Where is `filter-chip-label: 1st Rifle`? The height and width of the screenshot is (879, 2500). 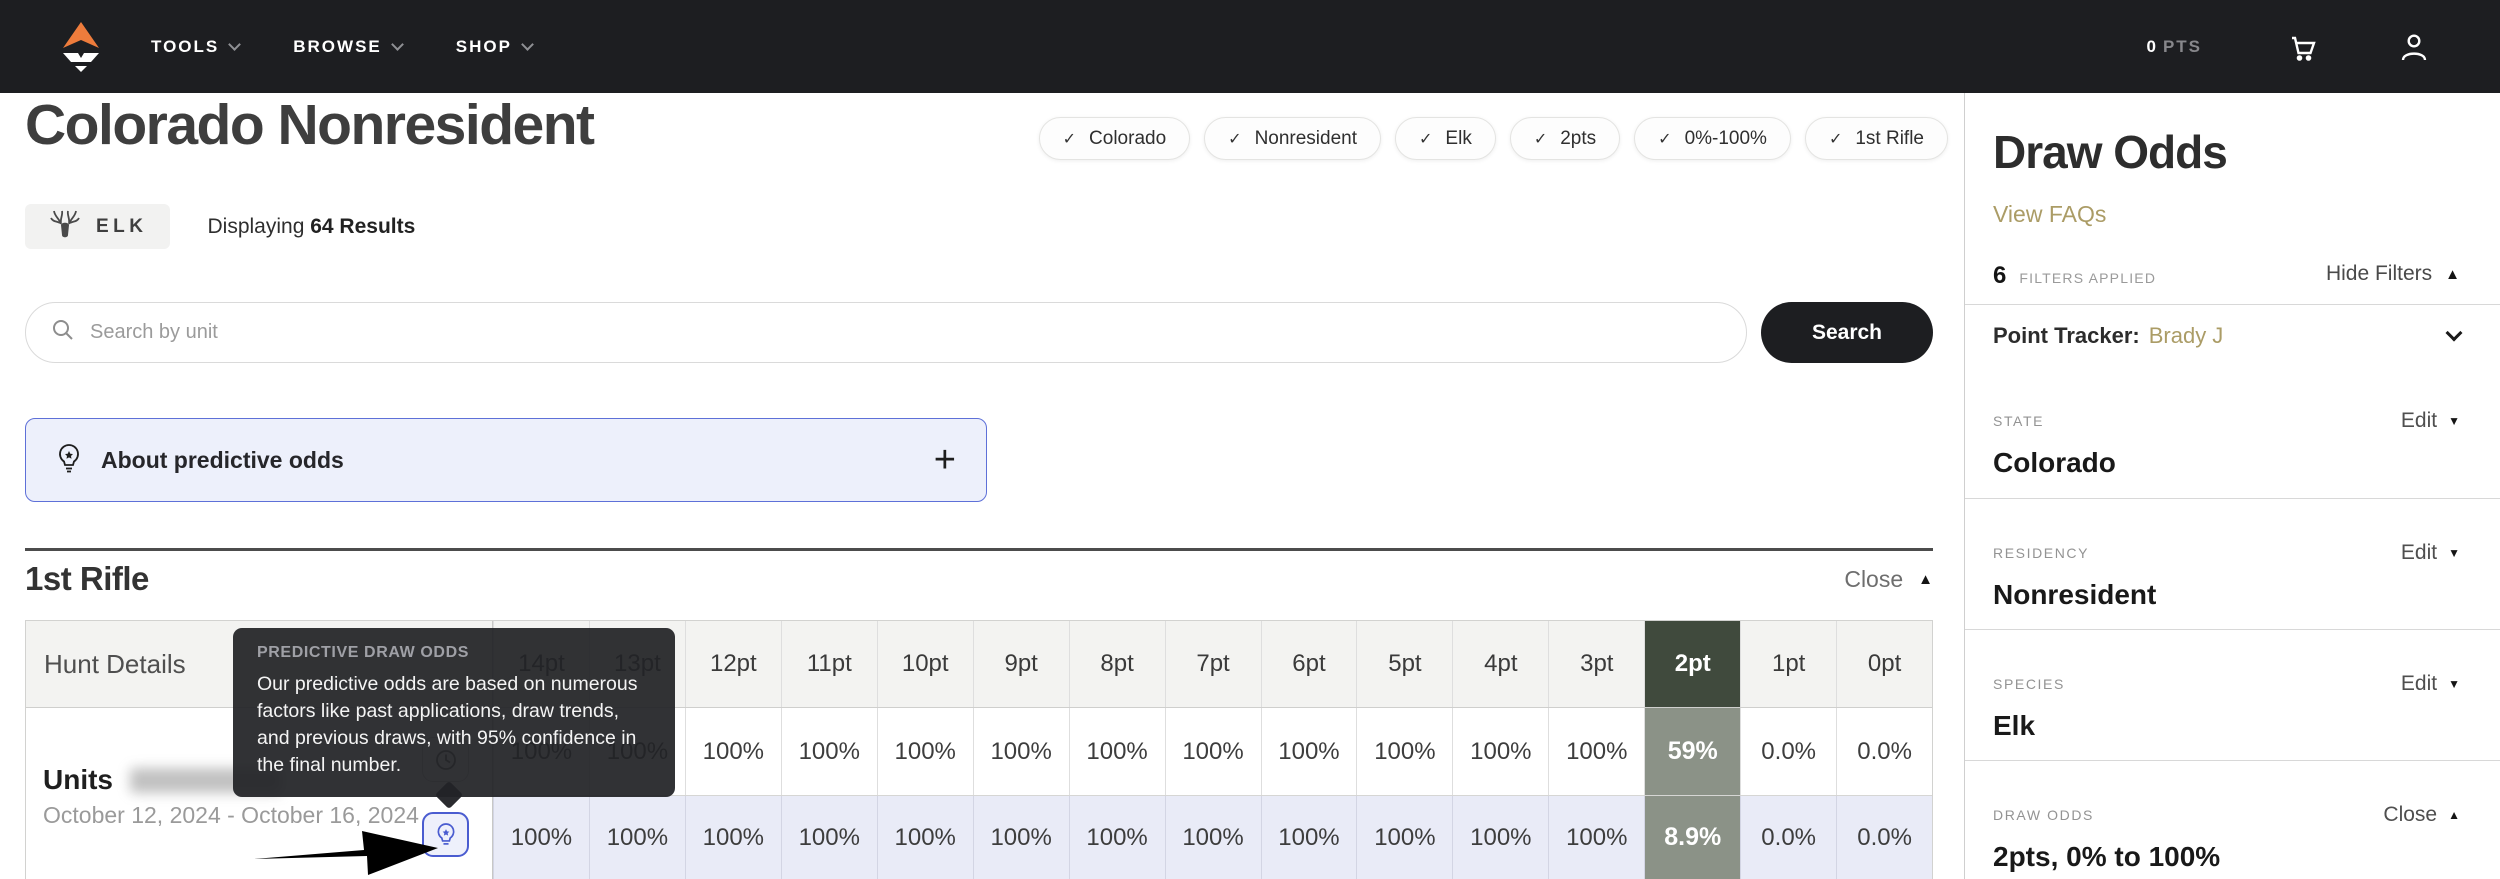 filter-chip-label: 1st Rifle is located at coordinates (1889, 138).